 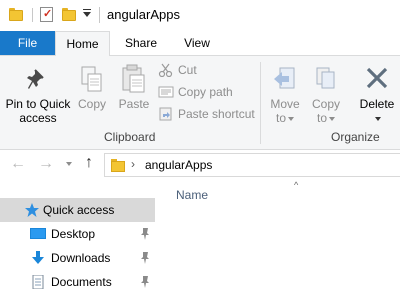 I want to click on copy-path-button: Copy path, so click(x=198, y=92).